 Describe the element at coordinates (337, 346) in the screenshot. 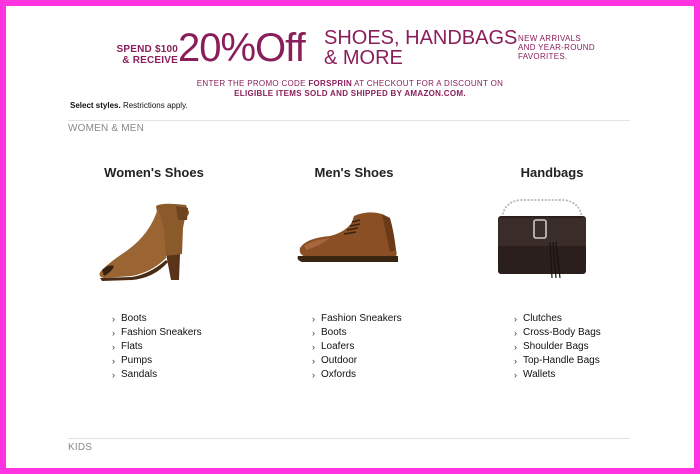

I see `link-loafers: Loafers` at that location.